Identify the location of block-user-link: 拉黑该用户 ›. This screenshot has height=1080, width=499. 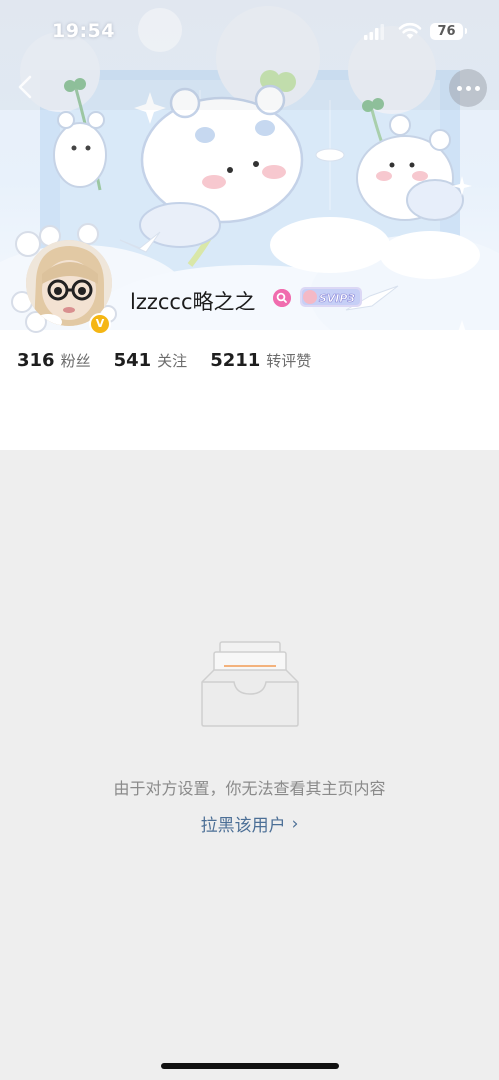
(249, 824).